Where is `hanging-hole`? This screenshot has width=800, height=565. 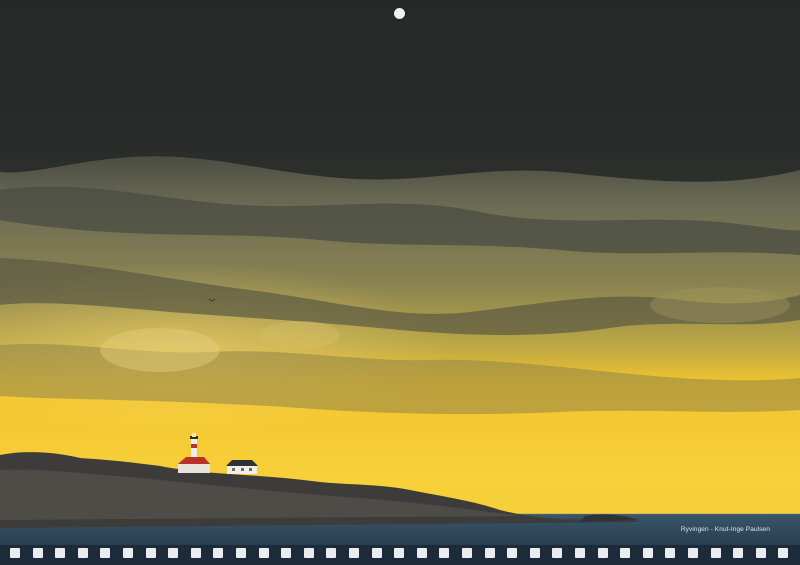
hanging-hole is located at coordinates (399, 13).